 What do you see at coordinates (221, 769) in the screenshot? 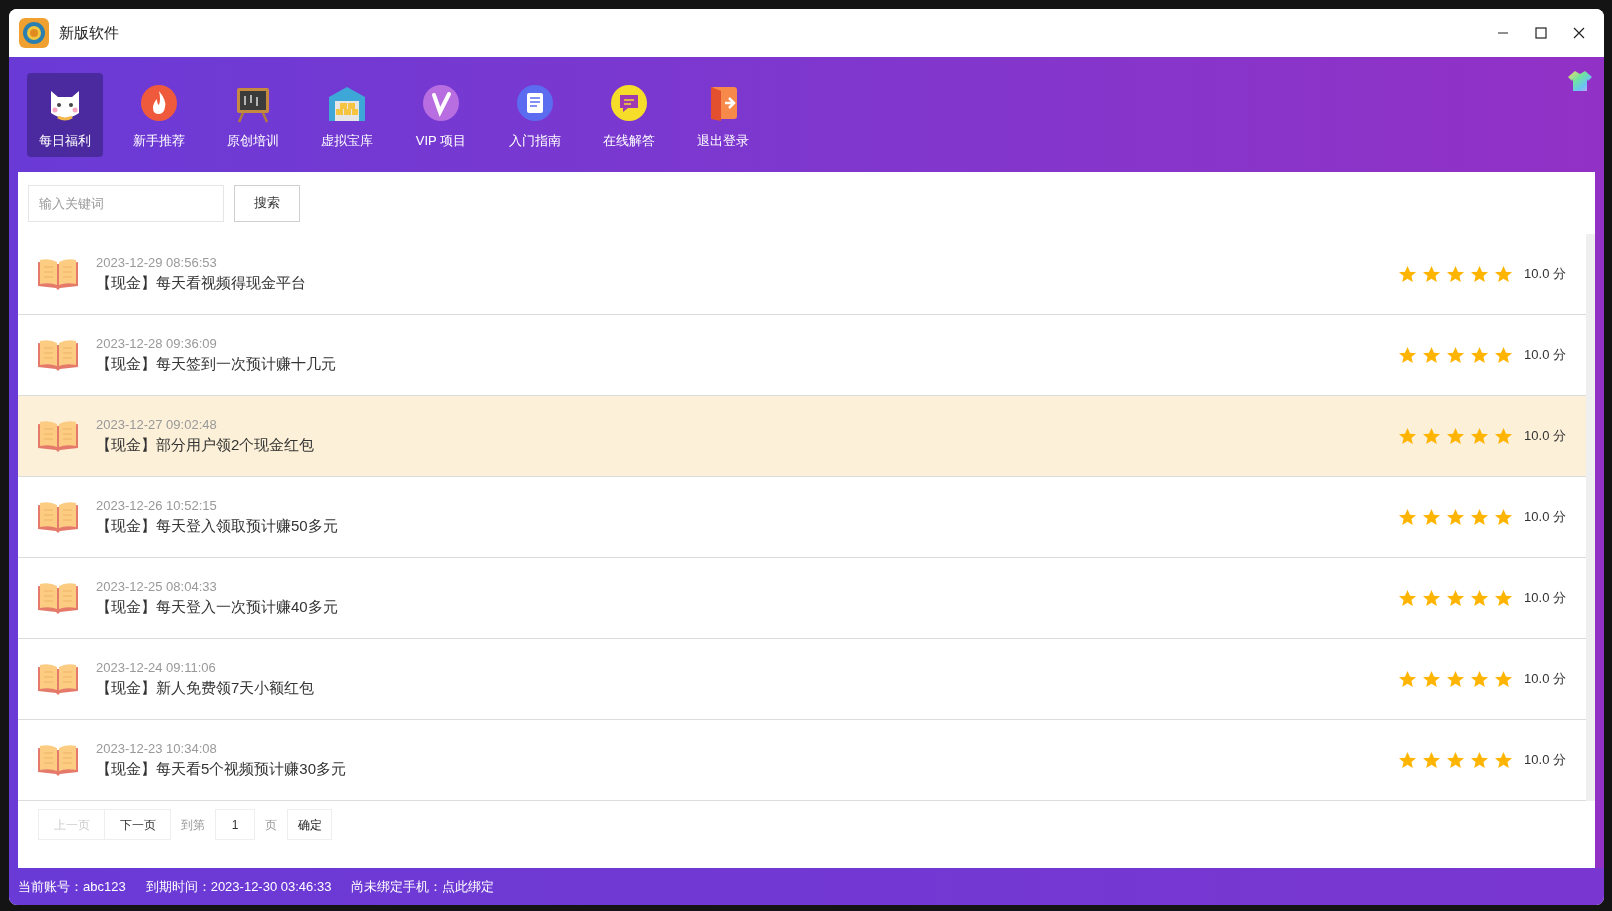
I see `item-title: 【现金】每天看5个视频预计赚30多元` at bounding box center [221, 769].